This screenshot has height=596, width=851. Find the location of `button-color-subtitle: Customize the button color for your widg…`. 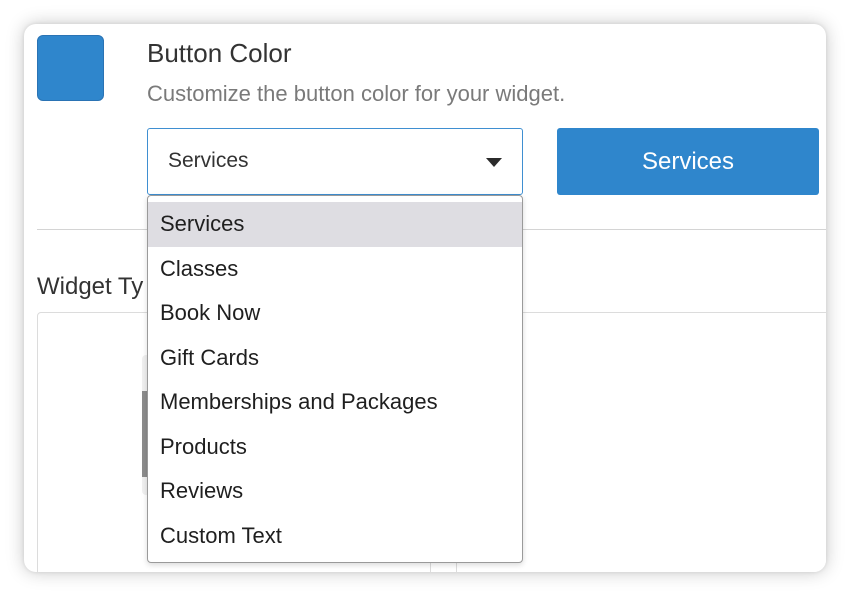

button-color-subtitle: Customize the button color for your widg… is located at coordinates (356, 93).